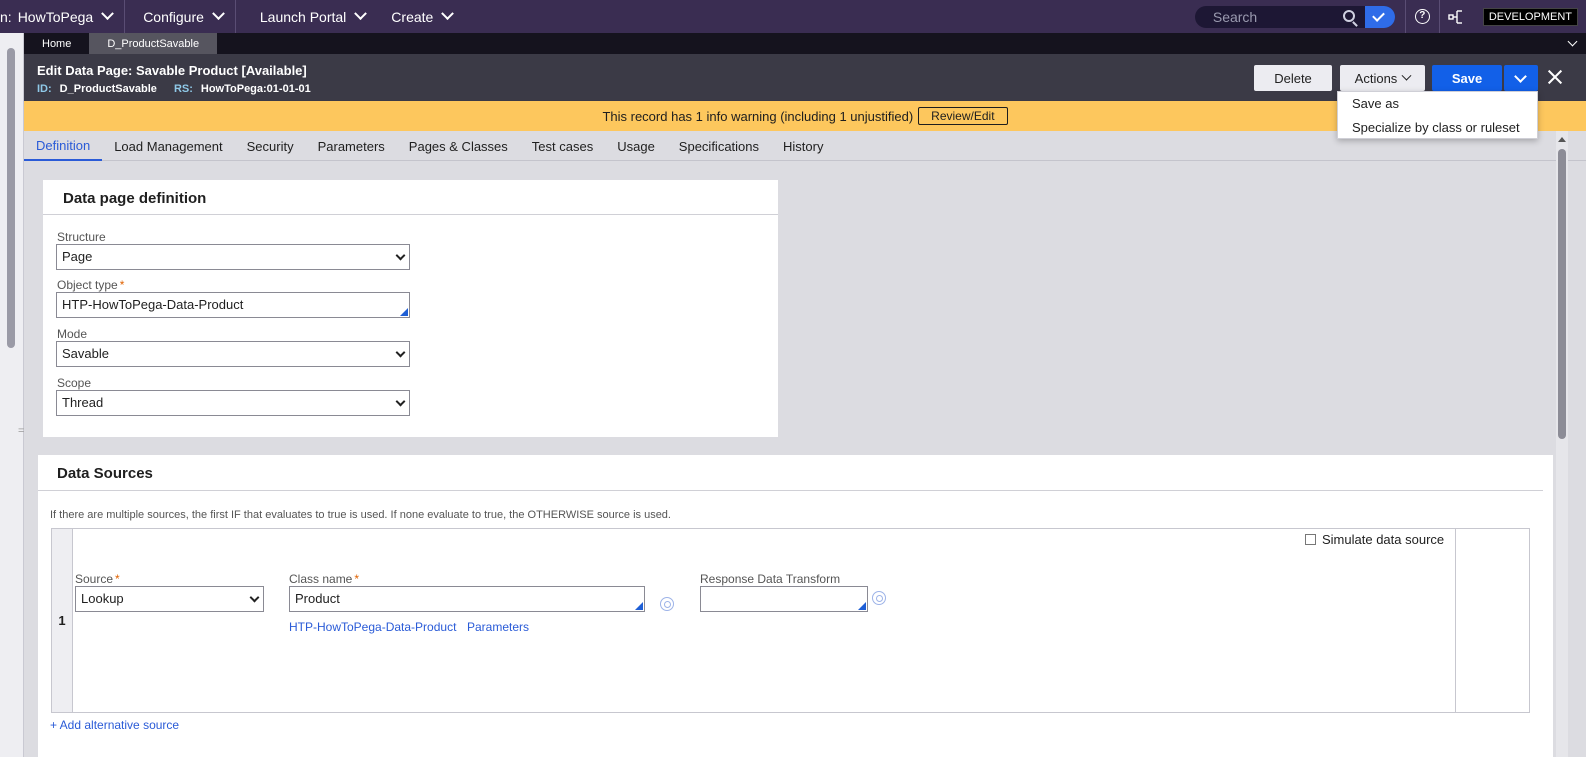 The image size is (1586, 757). What do you see at coordinates (21, 431) in the screenshot?
I see `resize-grip-icon: =` at bounding box center [21, 431].